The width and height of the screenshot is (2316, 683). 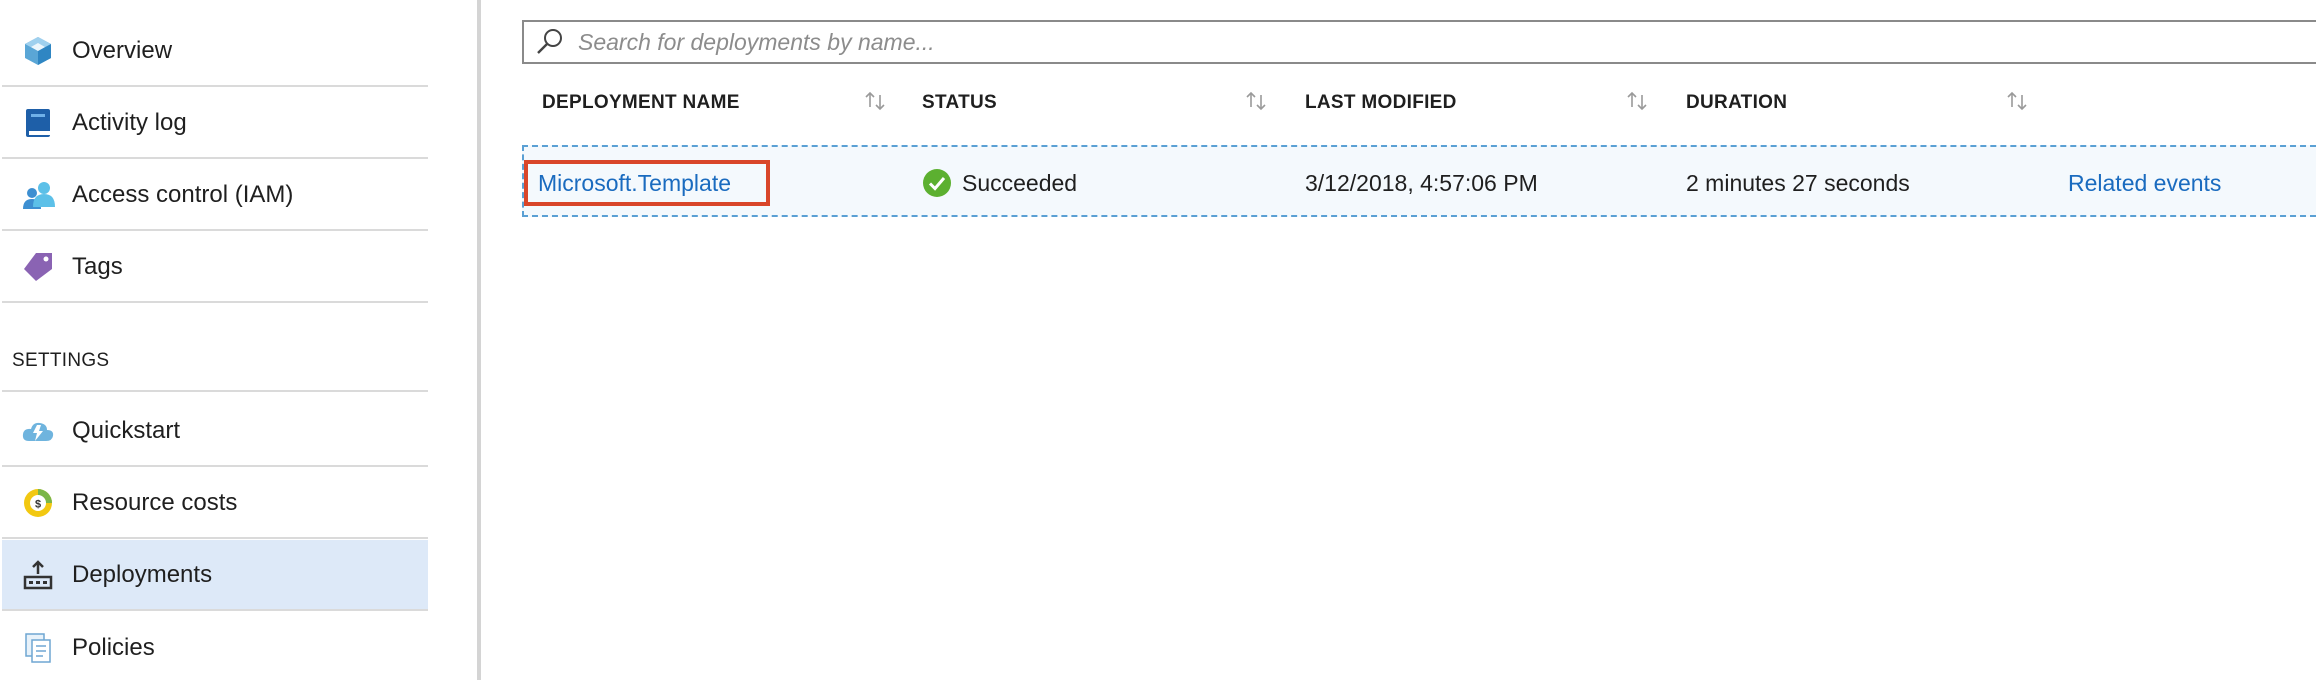 I want to click on users-access-icon, so click(x=38, y=195).